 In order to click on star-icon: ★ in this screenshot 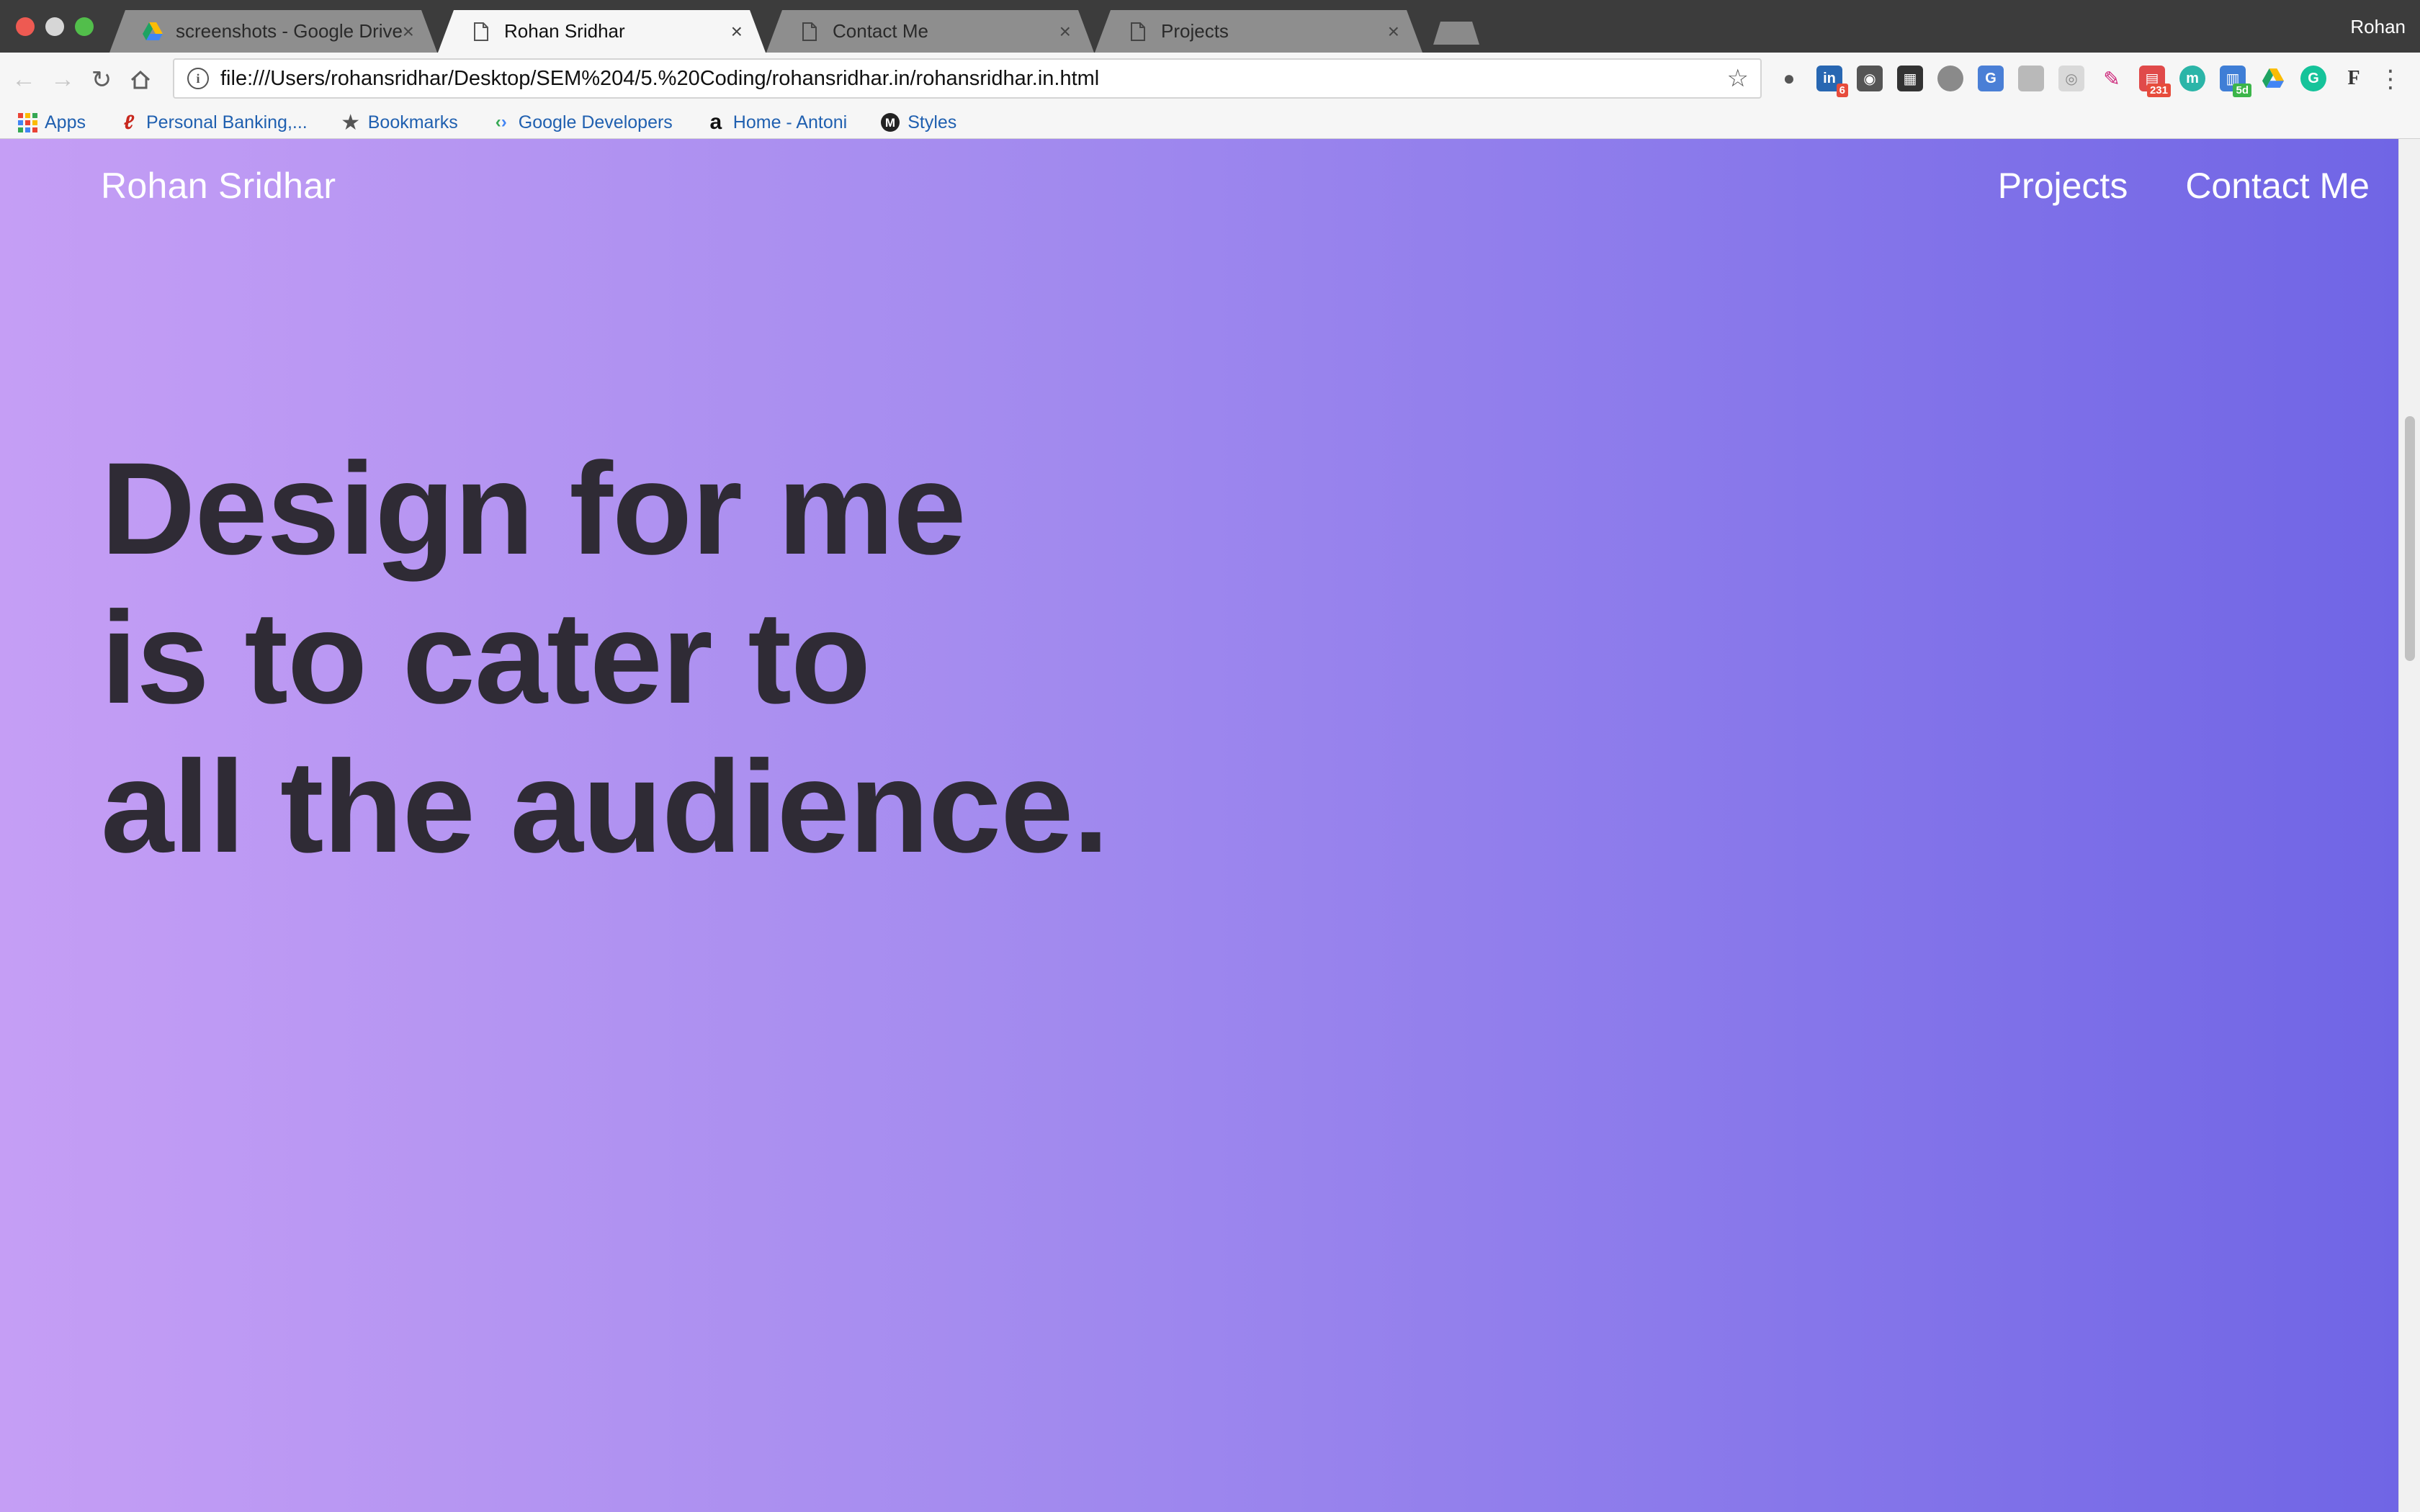, I will do `click(351, 122)`.